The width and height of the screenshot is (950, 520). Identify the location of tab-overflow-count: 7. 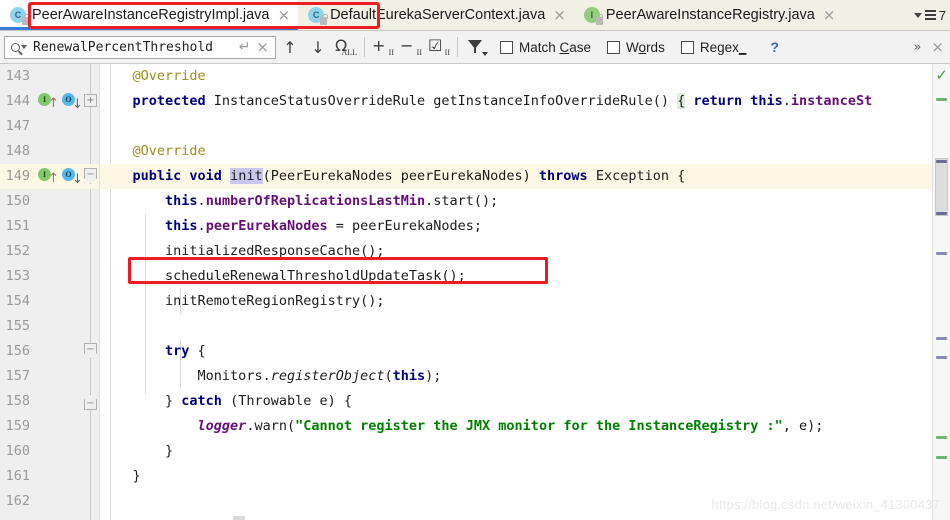
(942, 15).